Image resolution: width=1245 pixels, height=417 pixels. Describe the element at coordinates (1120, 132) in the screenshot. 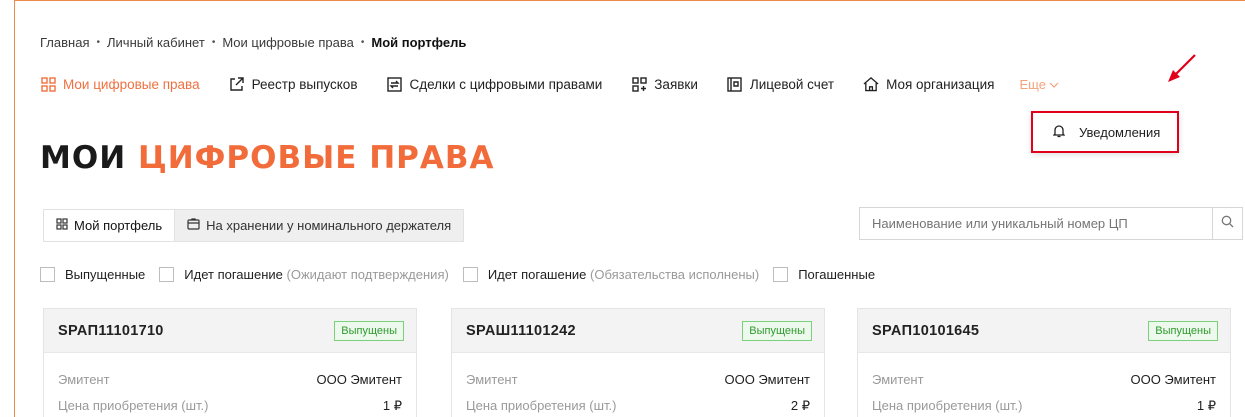

I see `notifications-label: Уведомления` at that location.